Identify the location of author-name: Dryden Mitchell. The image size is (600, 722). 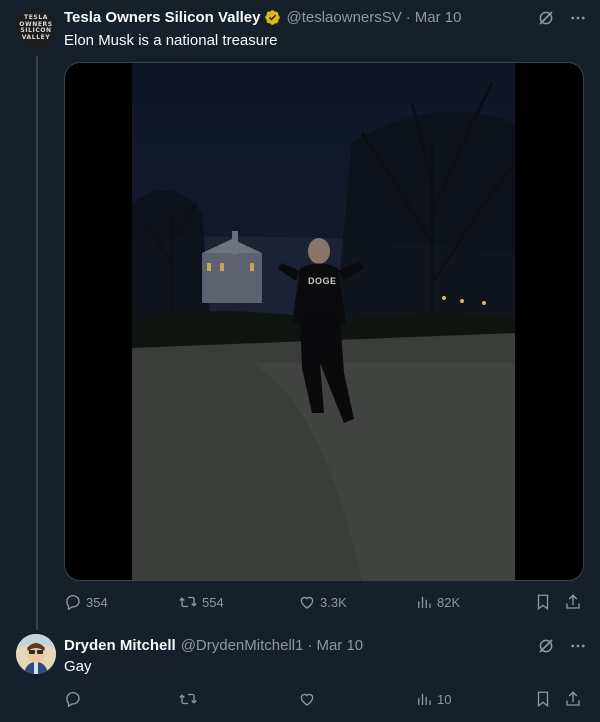
(120, 645).